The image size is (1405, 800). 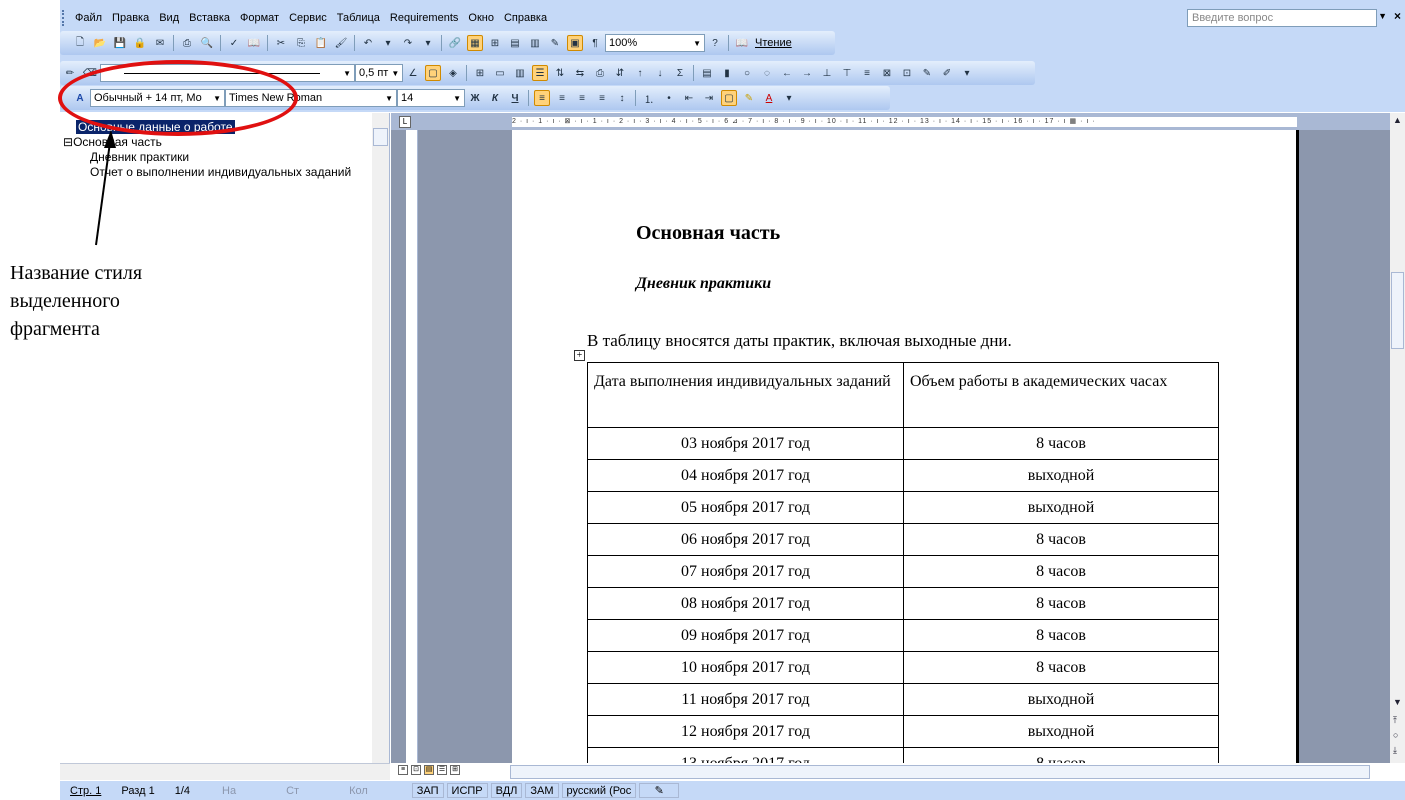 I want to click on arrow-shaft, so click(x=103, y=190).